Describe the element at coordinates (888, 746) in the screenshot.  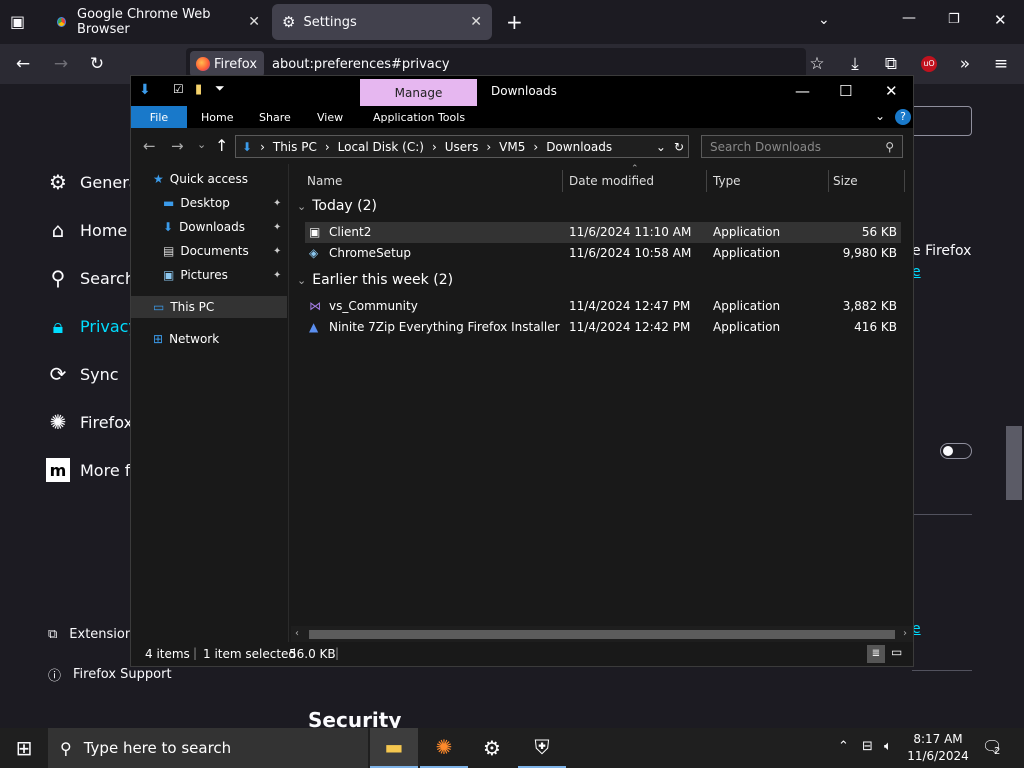
I see `volume-icon: 🔈︎` at that location.